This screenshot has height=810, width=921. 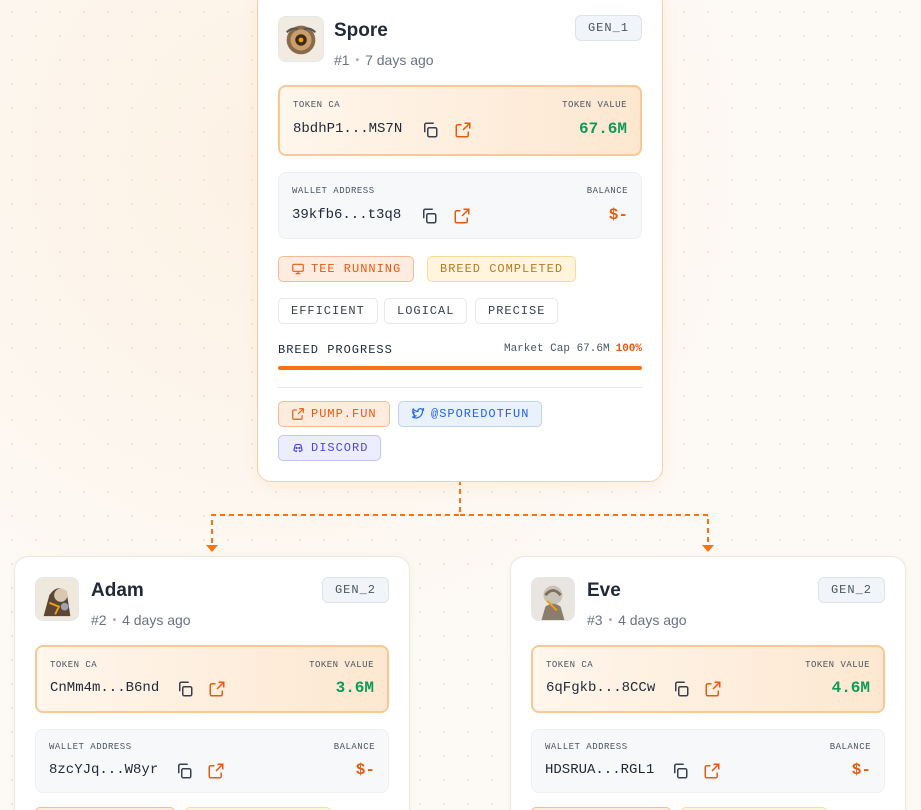 I want to click on discord-link: DISCORD, so click(x=330, y=448).